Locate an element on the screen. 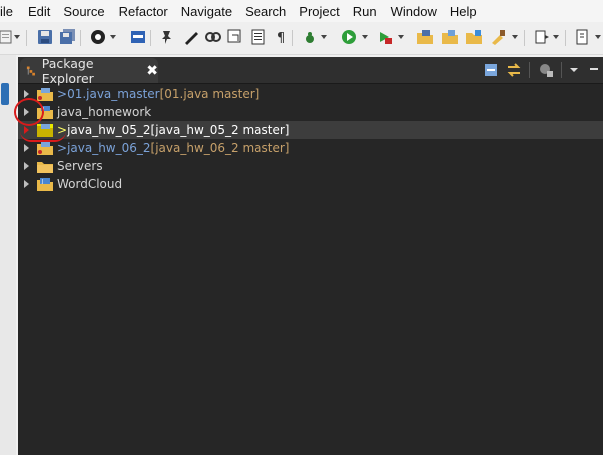 The width and height of the screenshot is (603, 455). debug-target-icon is located at coordinates (98, 37).